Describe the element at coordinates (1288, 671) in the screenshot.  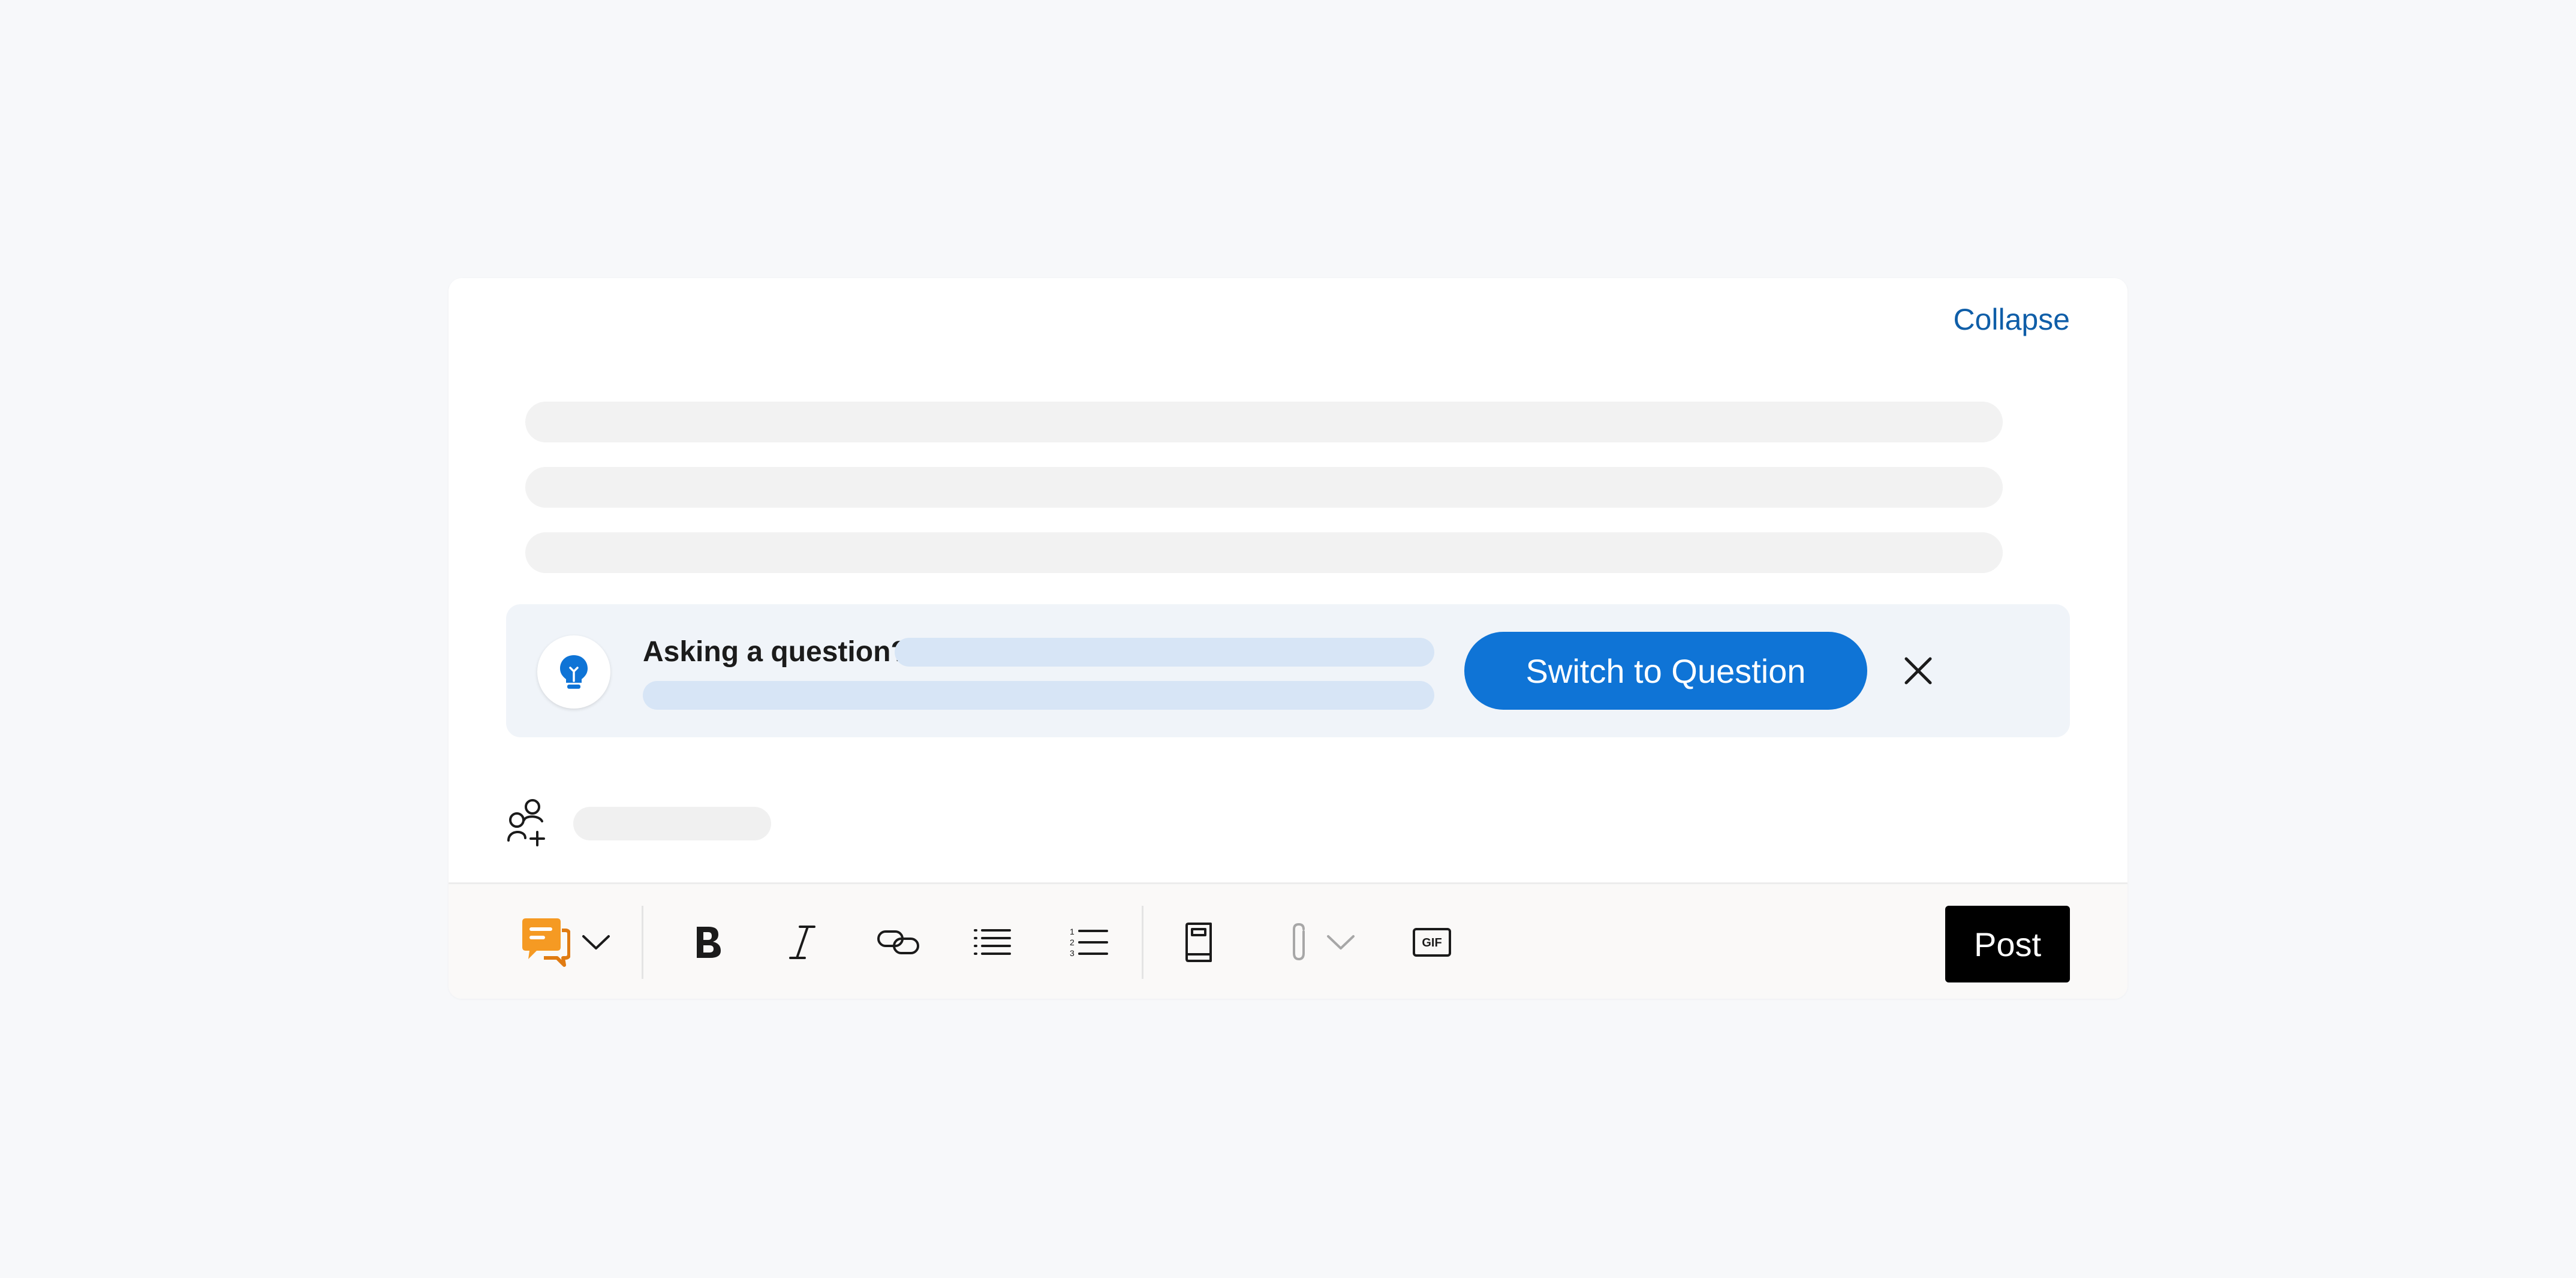
I see `question-suggestion-banner: Asking a question? Switch to Question` at that location.